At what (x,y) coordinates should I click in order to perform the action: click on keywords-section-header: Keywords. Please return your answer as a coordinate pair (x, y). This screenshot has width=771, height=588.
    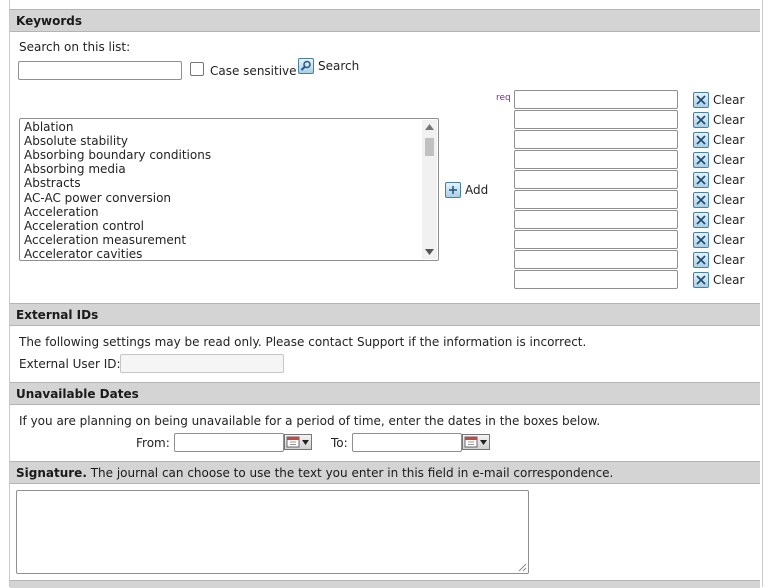
    Looking at the image, I should click on (385, 20).